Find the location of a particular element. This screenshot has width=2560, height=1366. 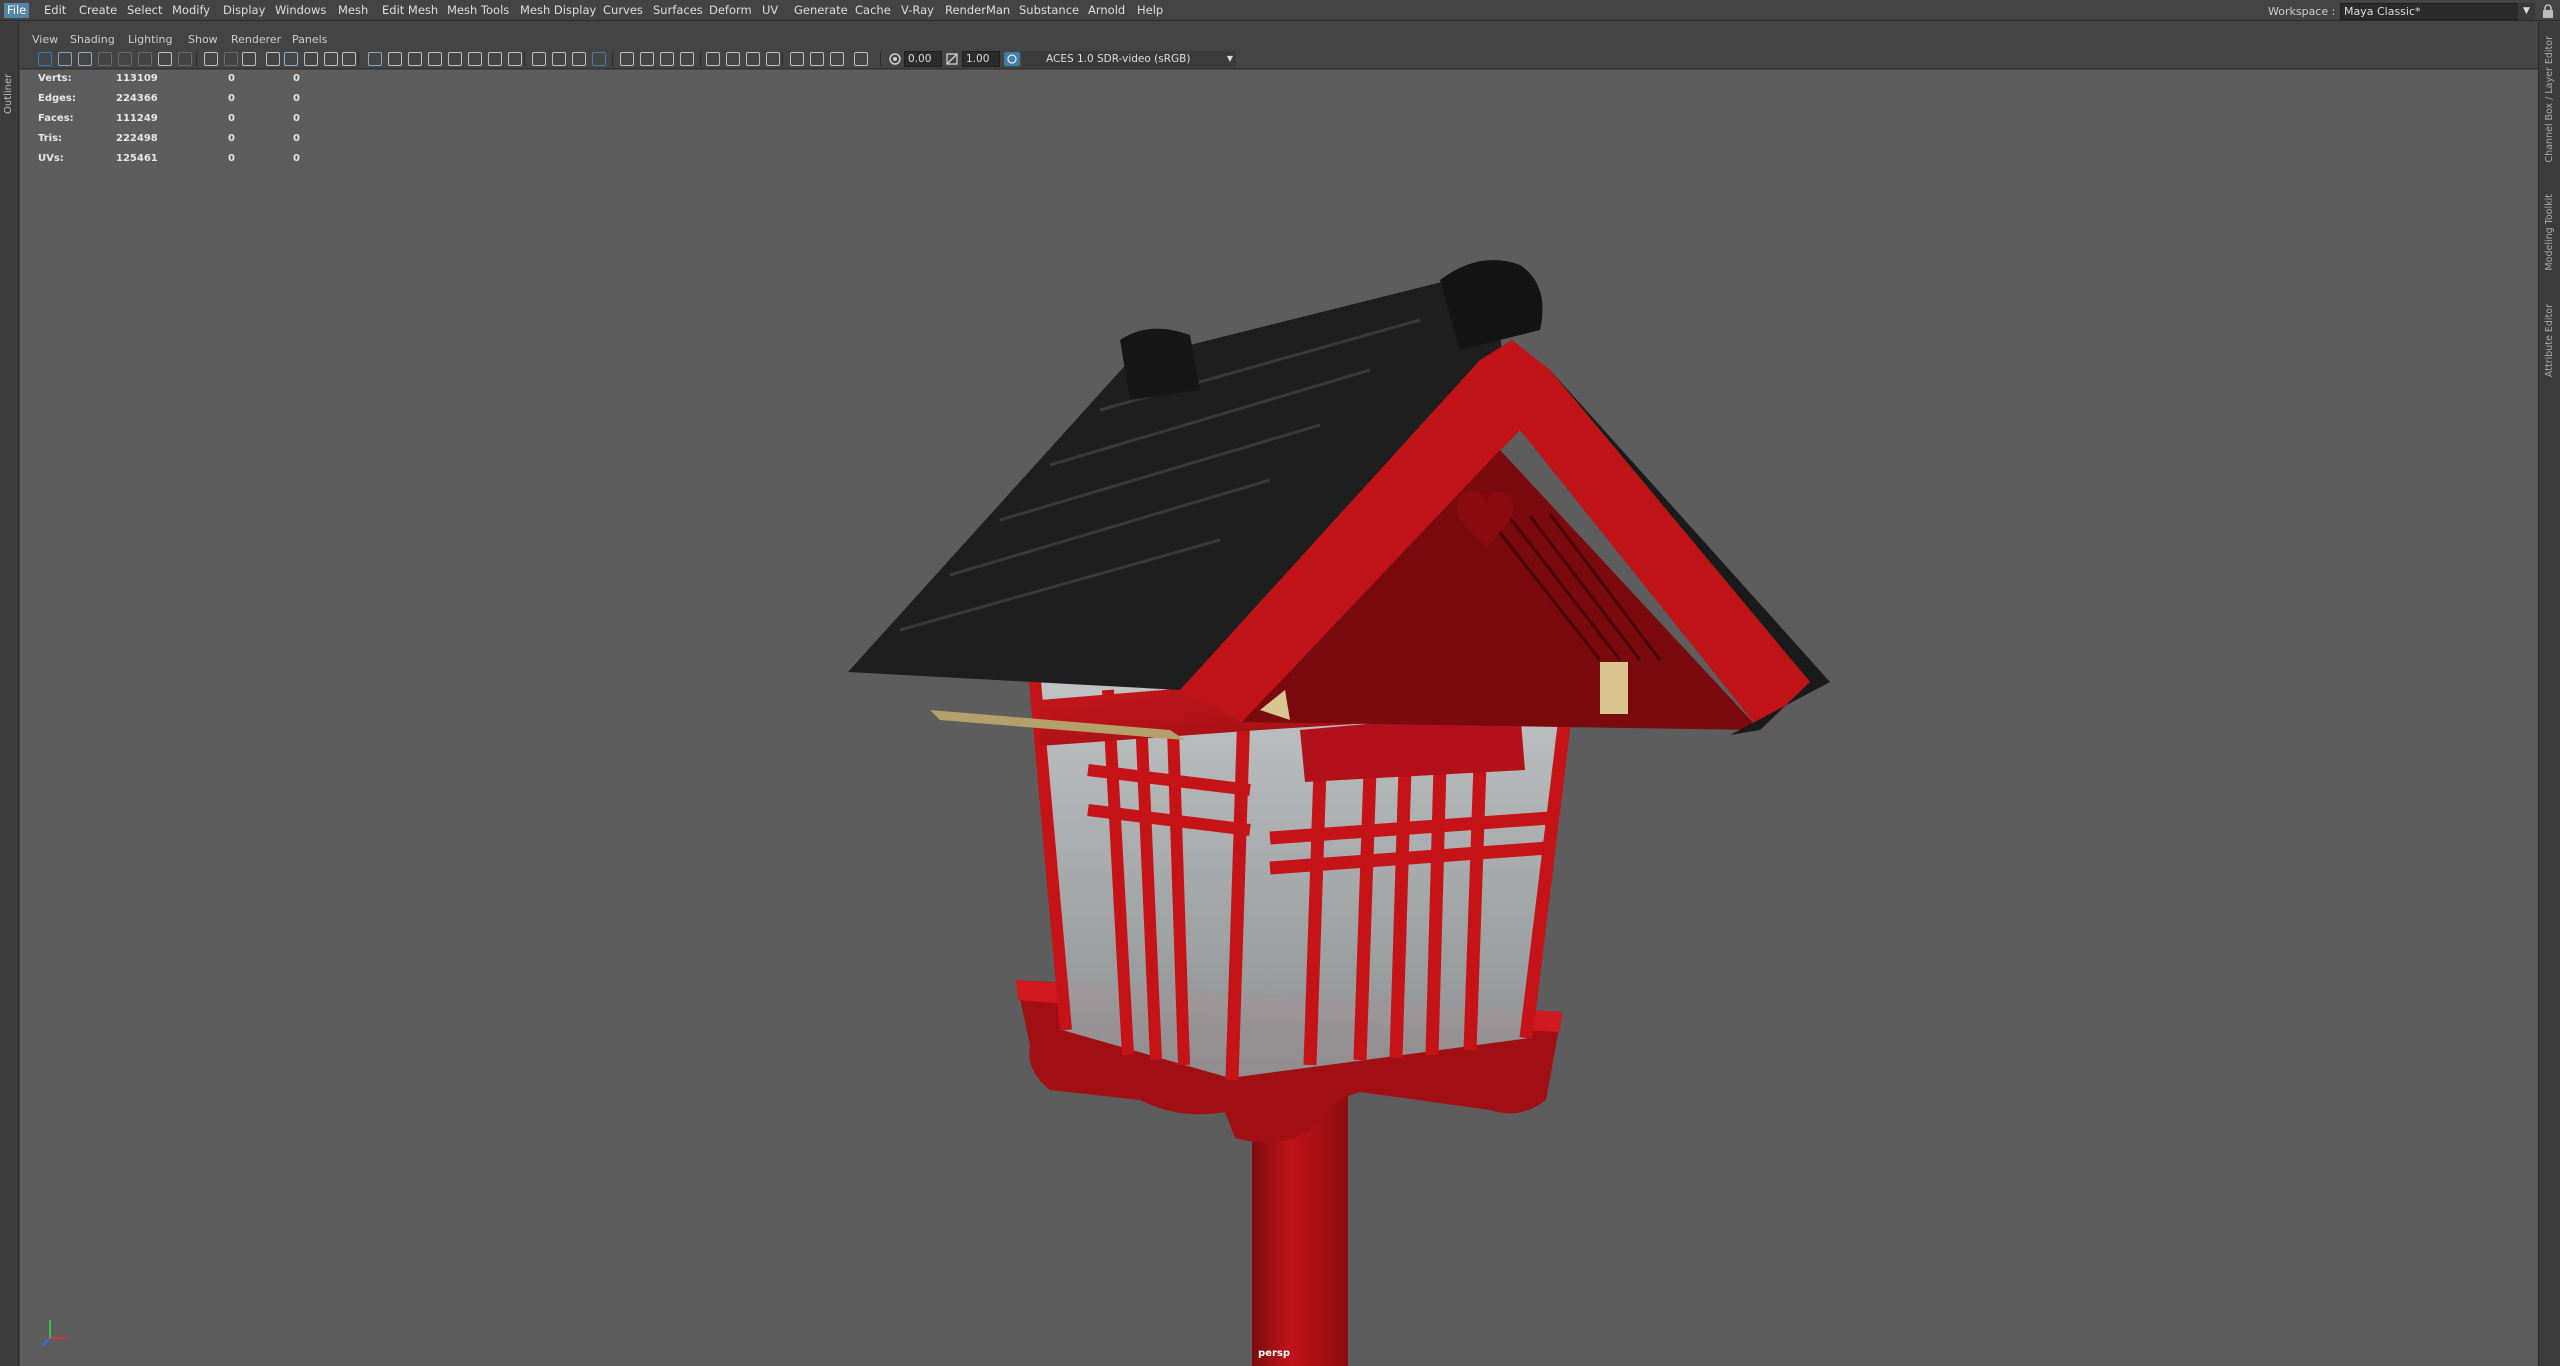

hud-icon is located at coordinates (773, 59).